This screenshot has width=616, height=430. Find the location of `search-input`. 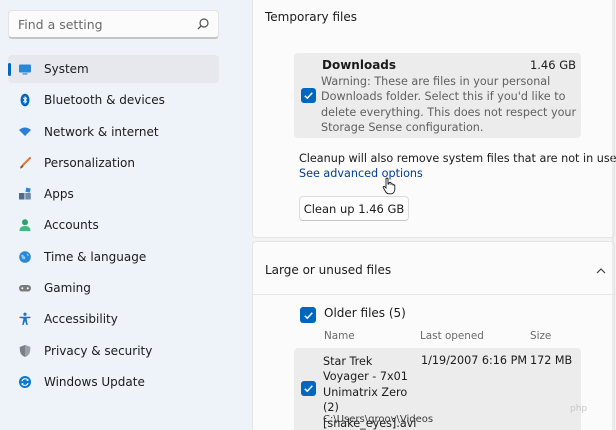

search-input is located at coordinates (99, 24).